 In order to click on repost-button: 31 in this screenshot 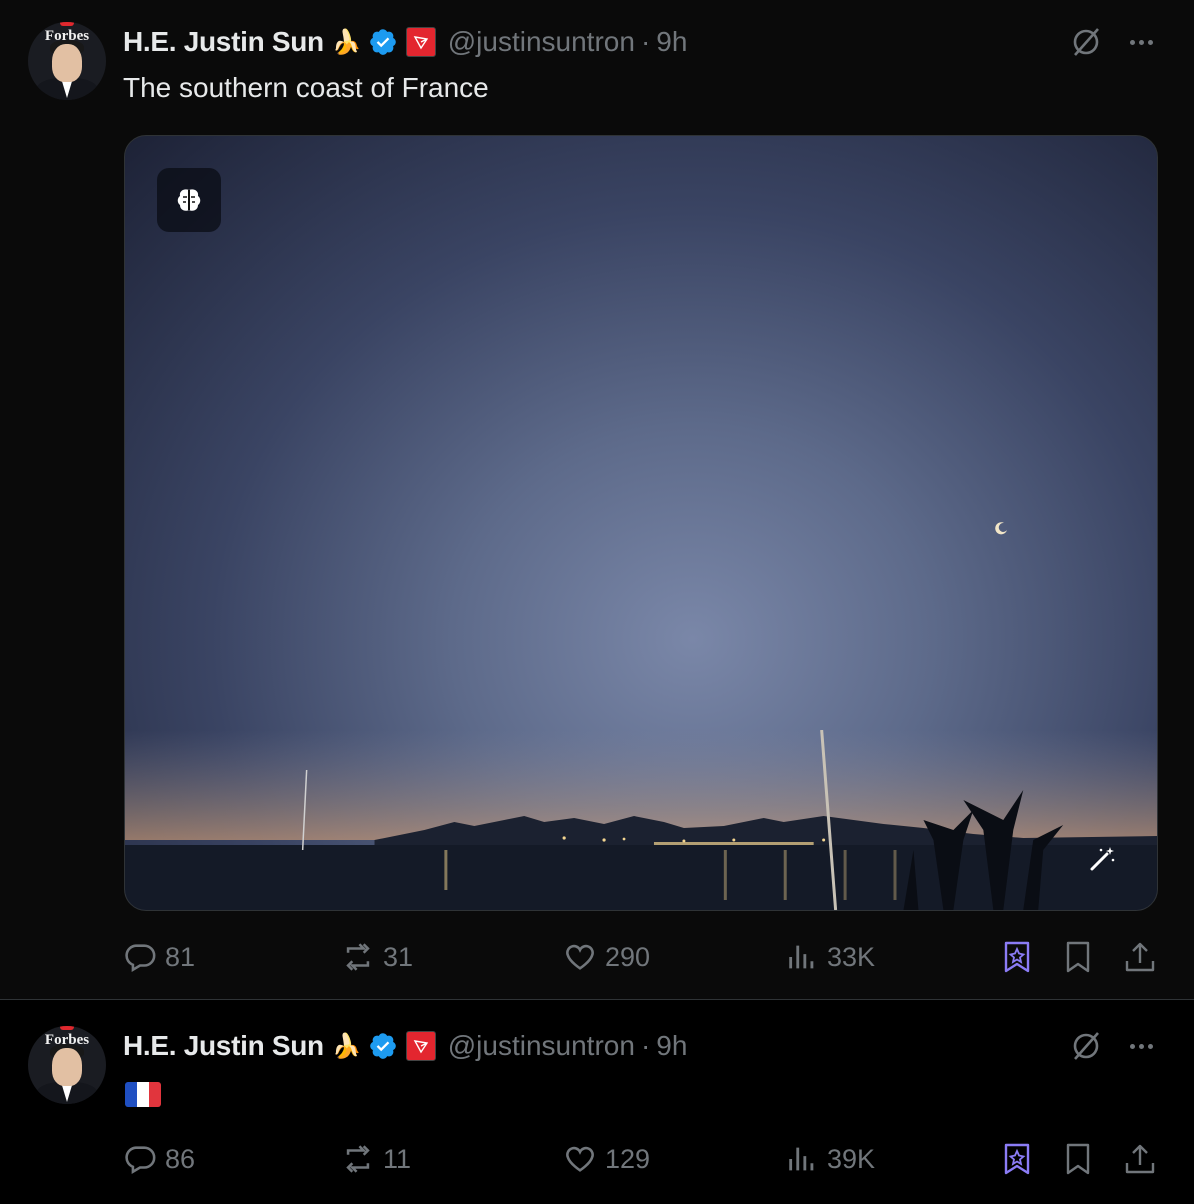, I will do `click(377, 957)`.